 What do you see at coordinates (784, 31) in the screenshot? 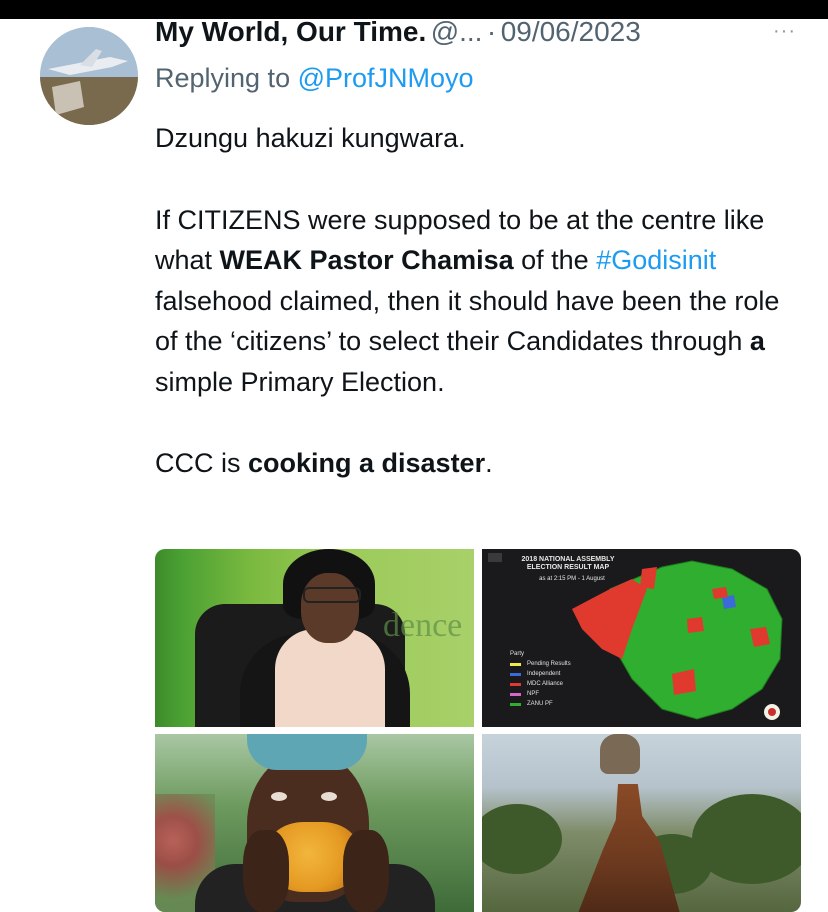
I see `more-options-icon: ···` at bounding box center [784, 31].